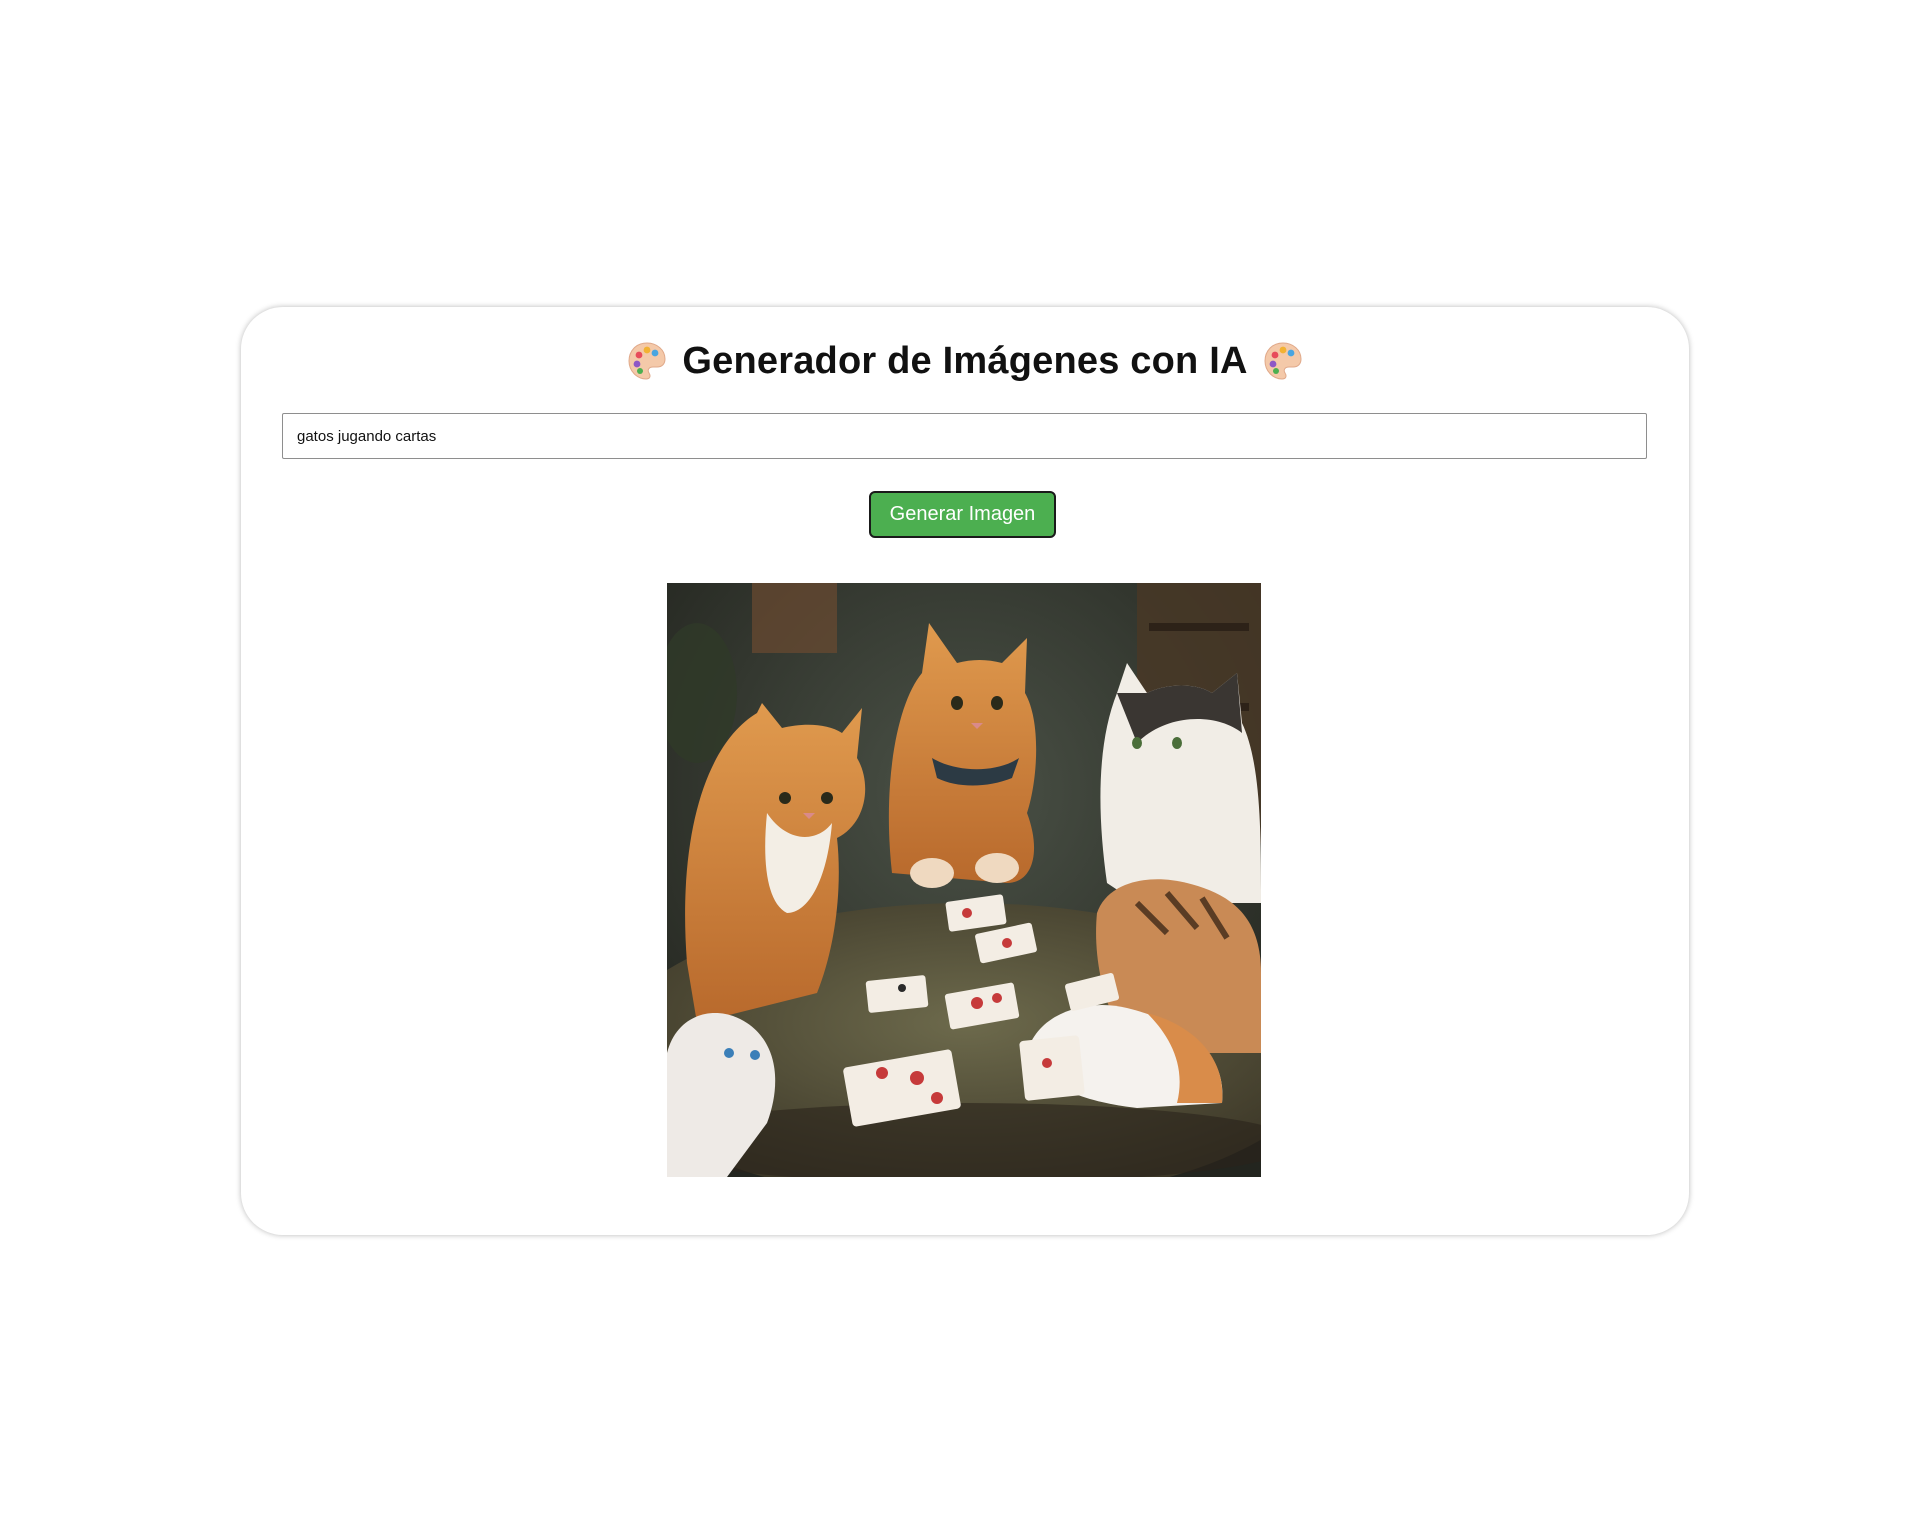 The width and height of the screenshot is (1920, 1536). I want to click on page-title: Generador de Imágenes con IA, so click(965, 360).